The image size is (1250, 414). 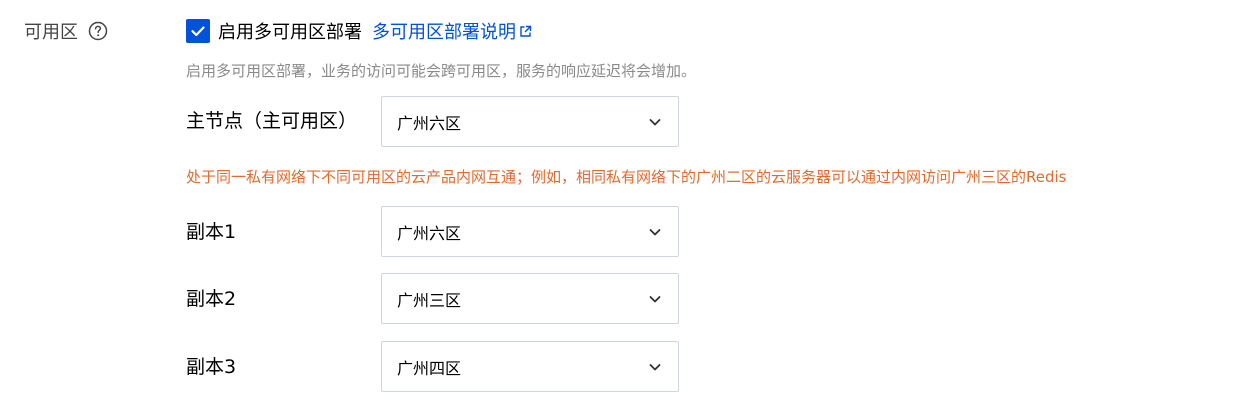 I want to click on replica-1-label: 副本1, so click(x=211, y=232).